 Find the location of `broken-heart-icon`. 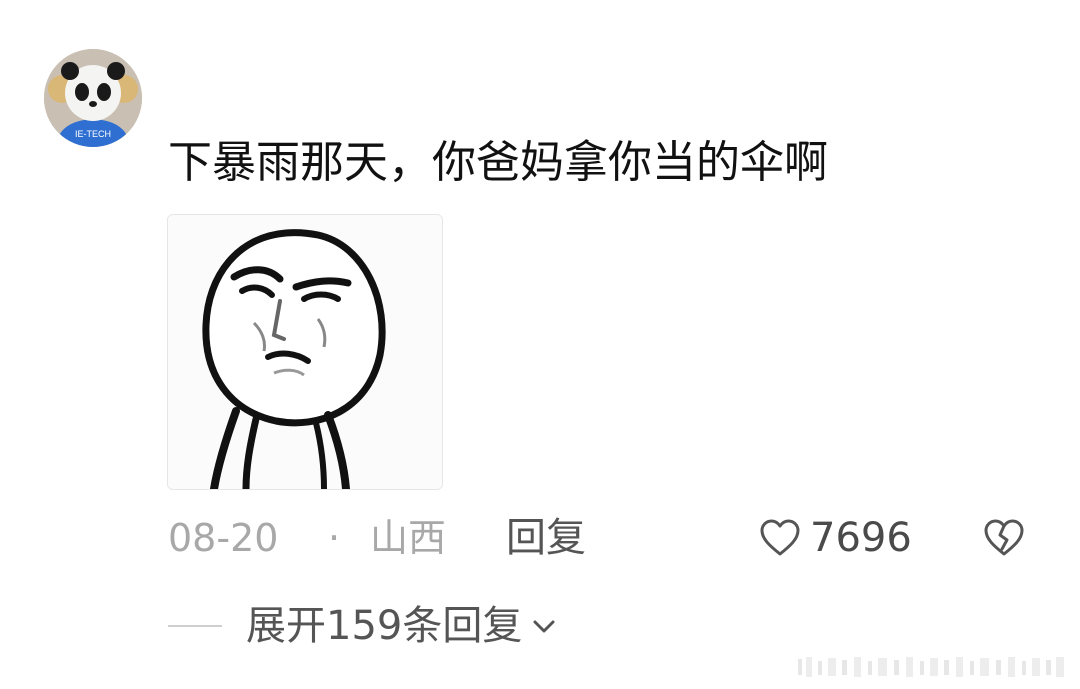

broken-heart-icon is located at coordinates (1004, 537).